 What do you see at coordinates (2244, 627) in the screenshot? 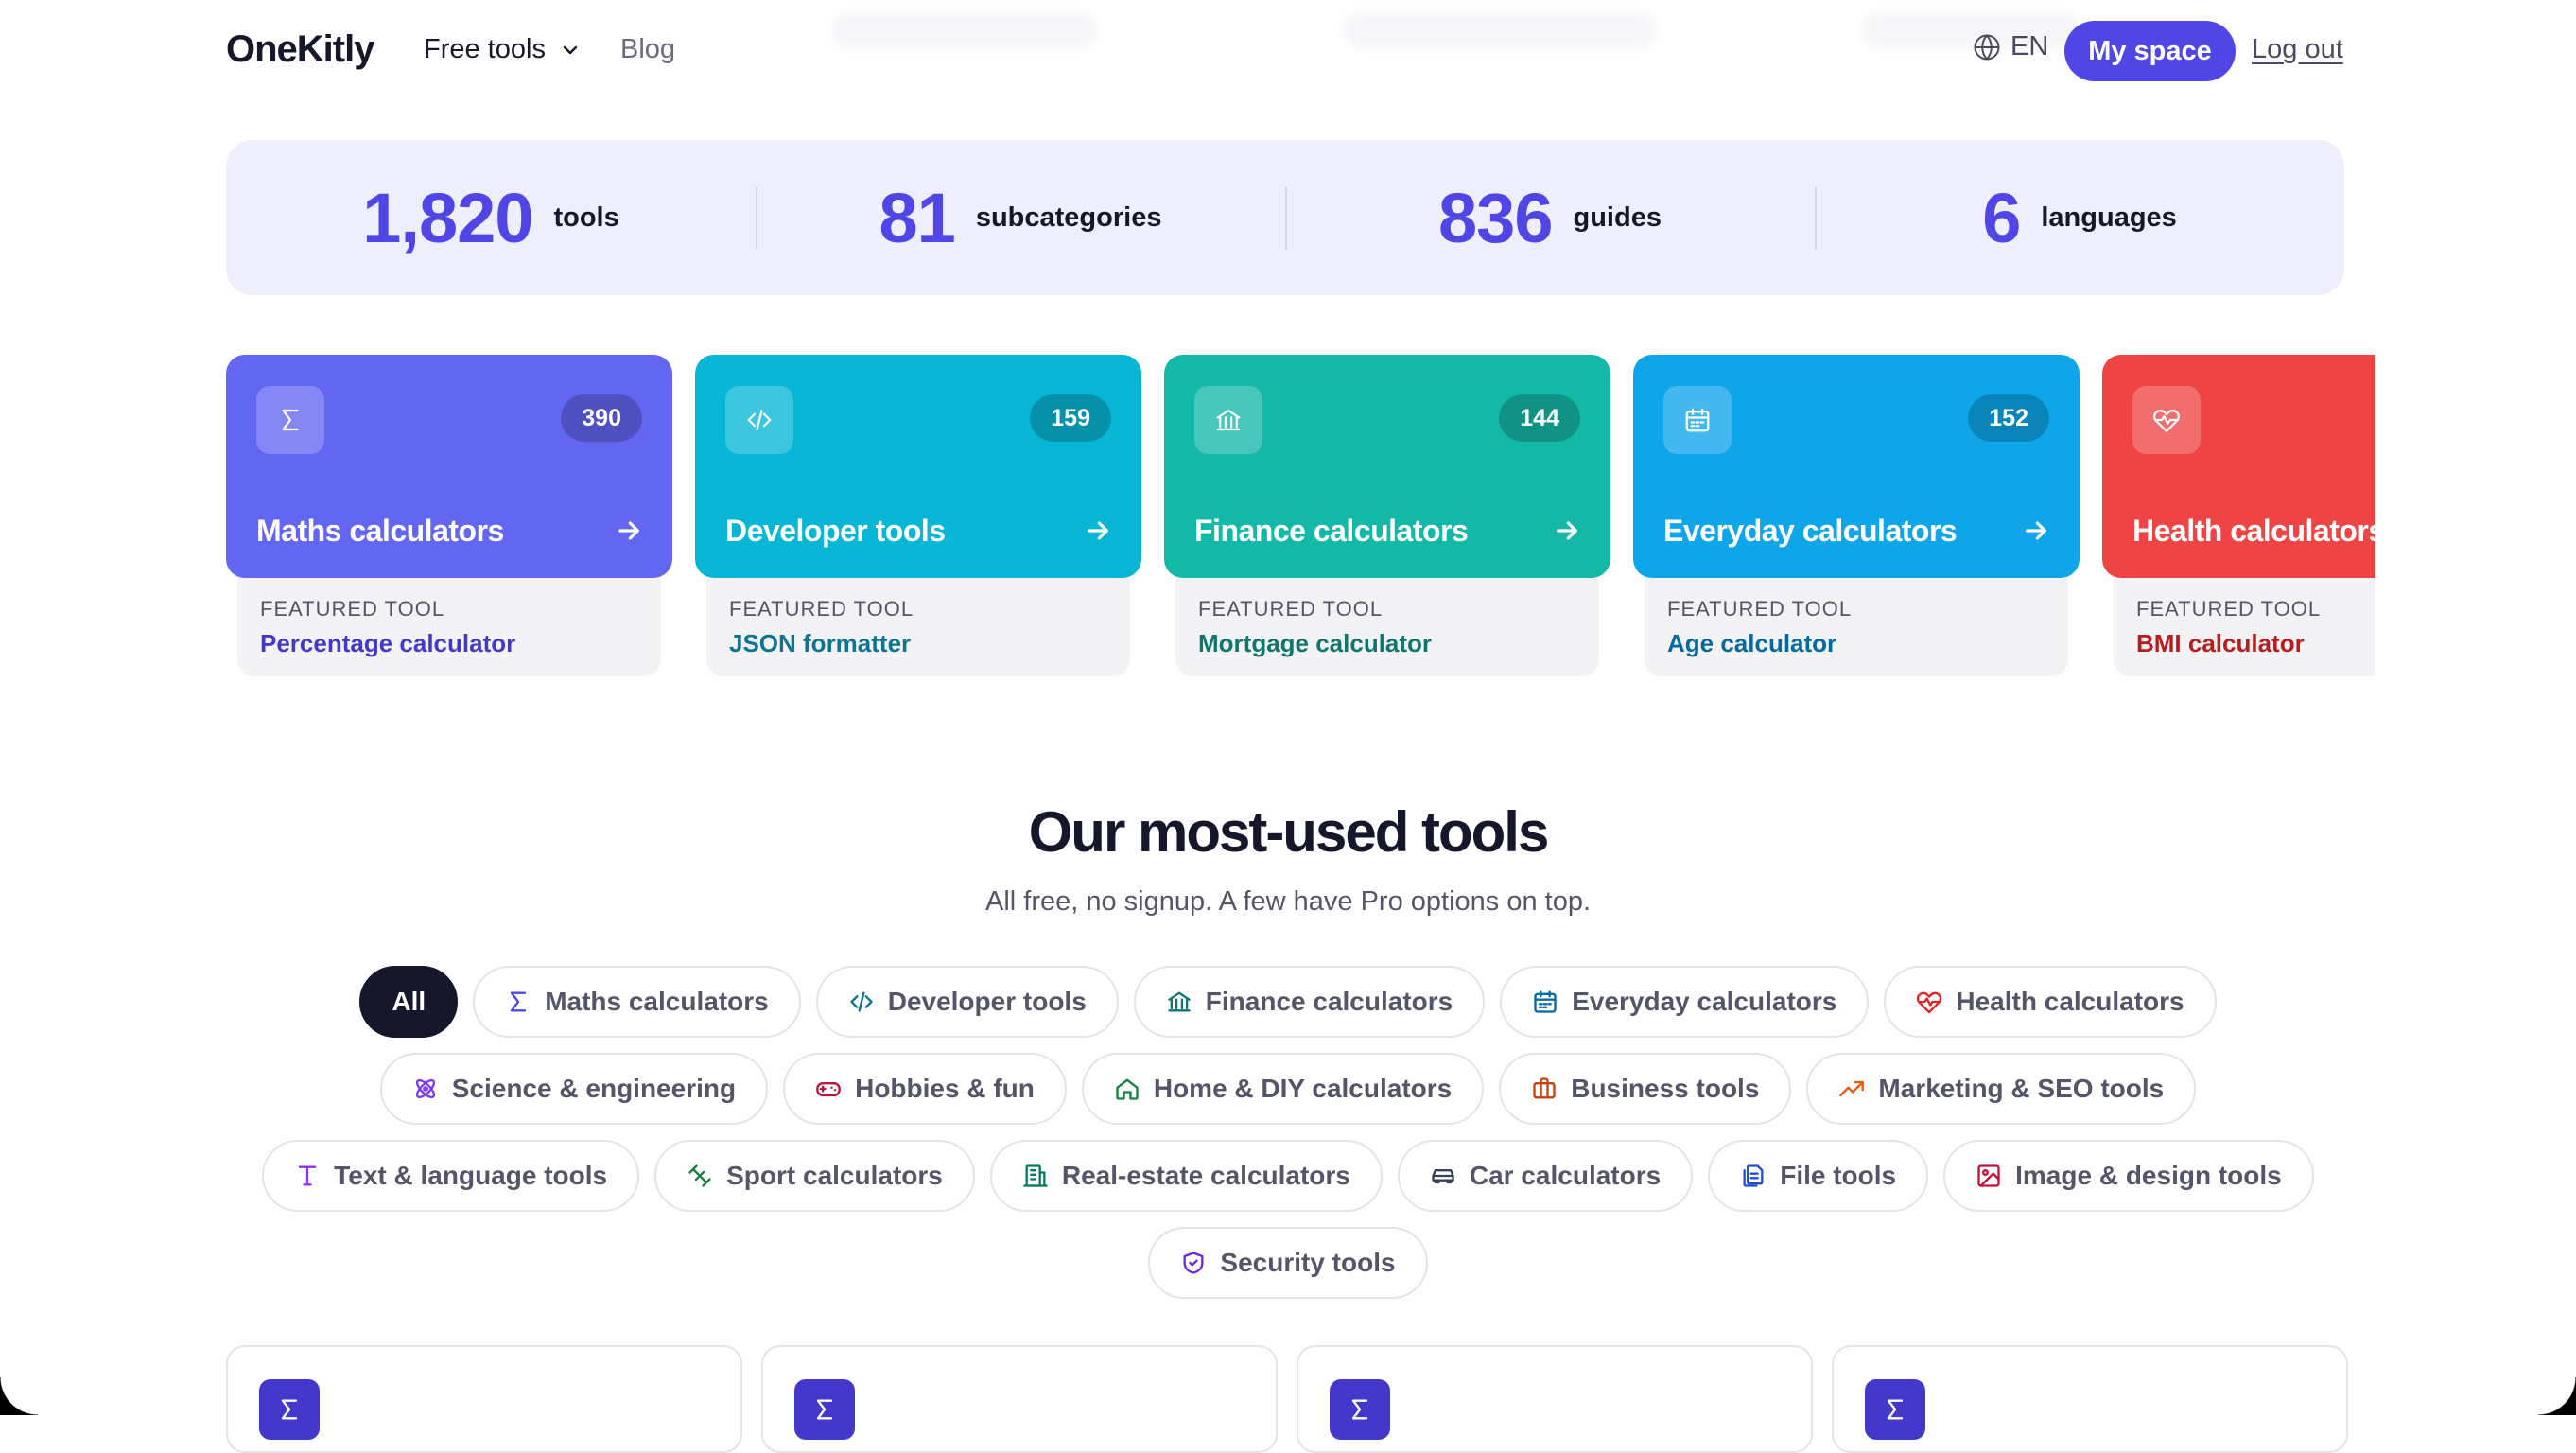
I see `featured-tool: FEATURED TOOL BMI calculator` at bounding box center [2244, 627].